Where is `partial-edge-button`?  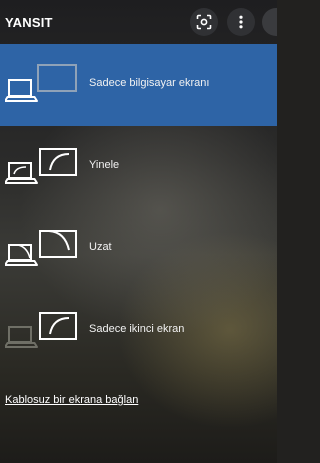 partial-edge-button is located at coordinates (269, 22).